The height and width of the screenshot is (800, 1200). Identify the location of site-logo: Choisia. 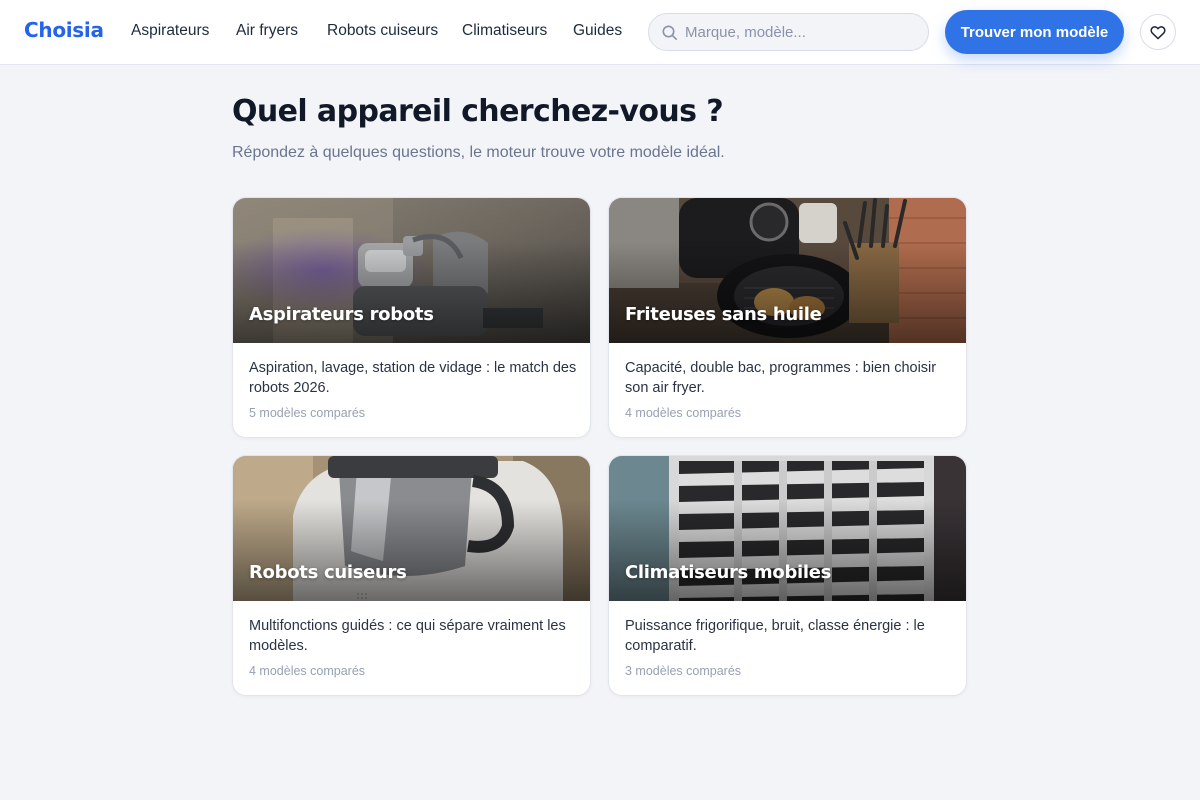
(64, 30).